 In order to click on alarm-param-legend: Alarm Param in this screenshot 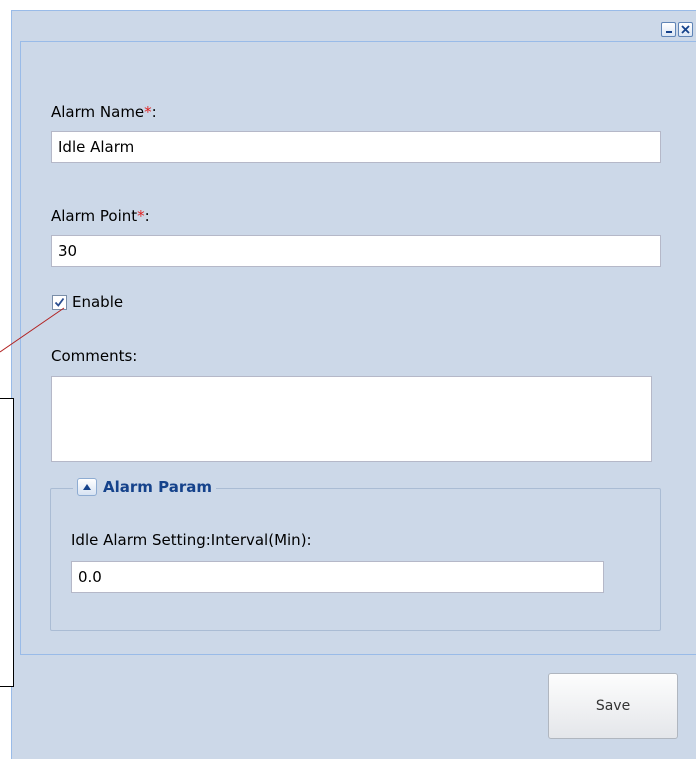, I will do `click(144, 487)`.